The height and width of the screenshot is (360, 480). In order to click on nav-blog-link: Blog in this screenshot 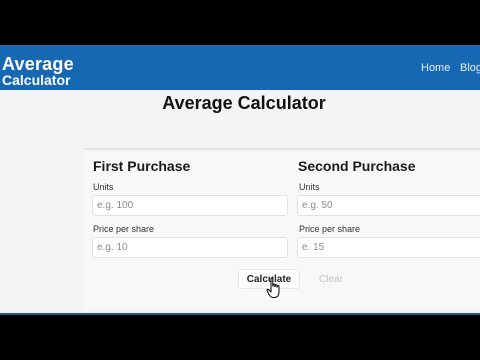, I will do `click(470, 68)`.